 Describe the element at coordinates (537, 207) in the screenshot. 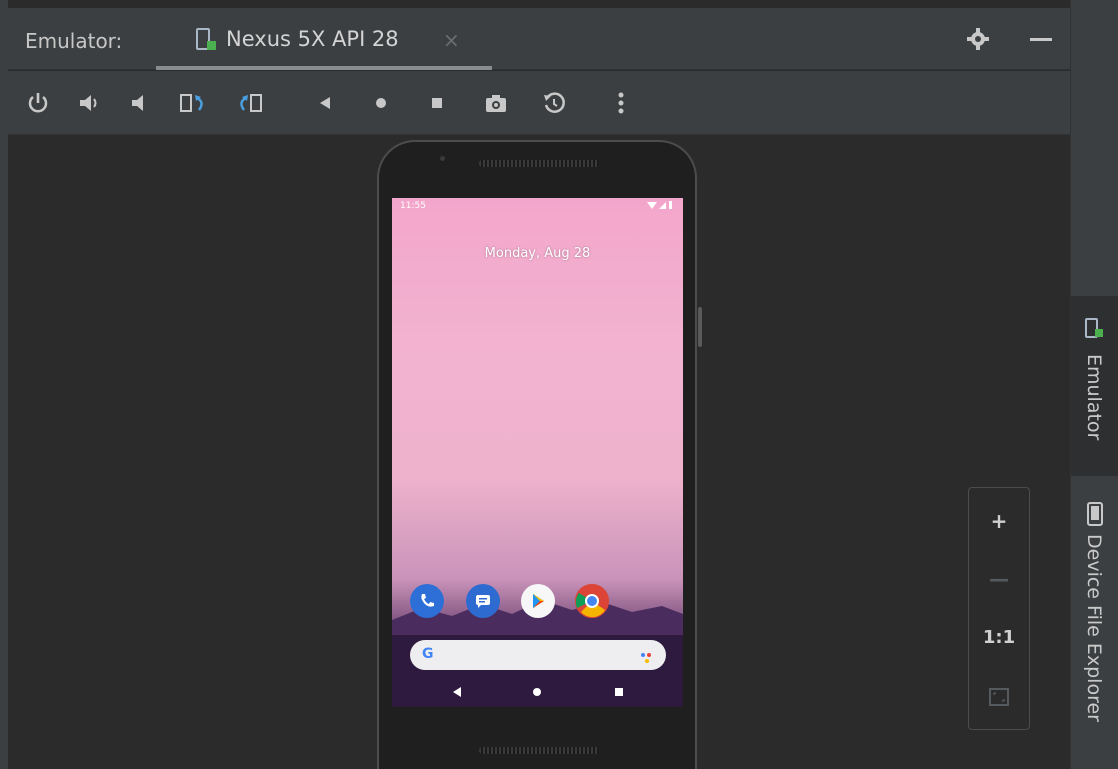

I see `status-bar: 11:55` at that location.